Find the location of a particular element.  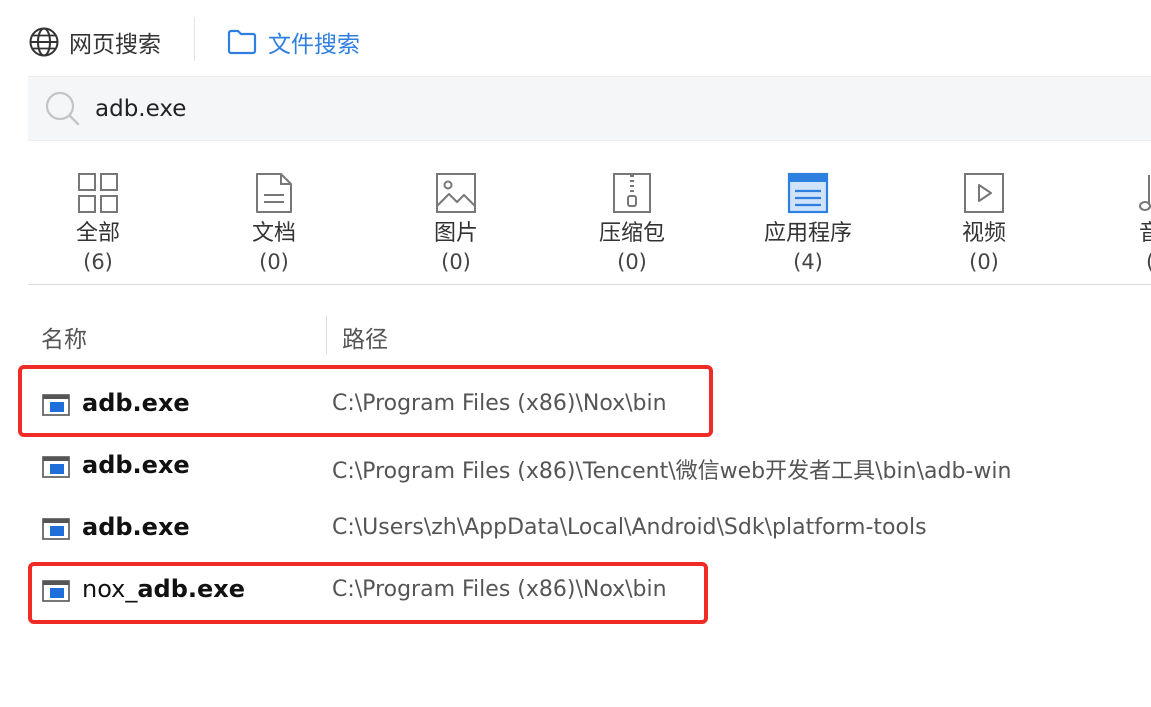

search-bar is located at coordinates (589, 108).